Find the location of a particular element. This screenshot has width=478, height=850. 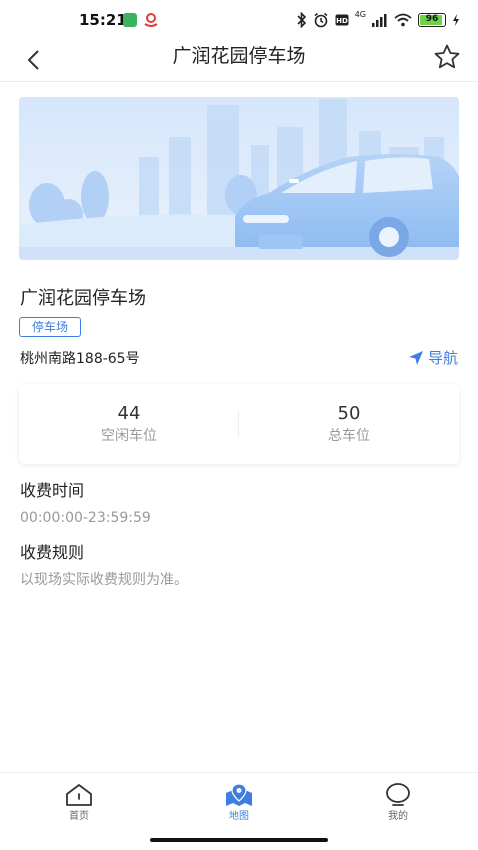

tab-home: 首页 is located at coordinates (79, 803).